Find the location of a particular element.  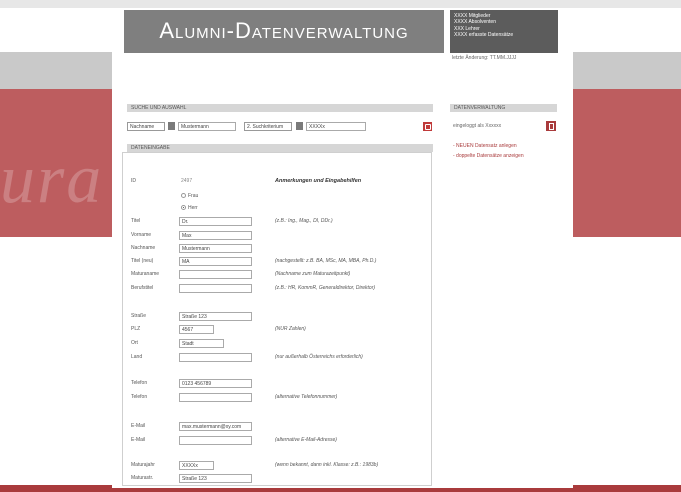

field-note: (alternative Telefonnummer) is located at coordinates (306, 397).